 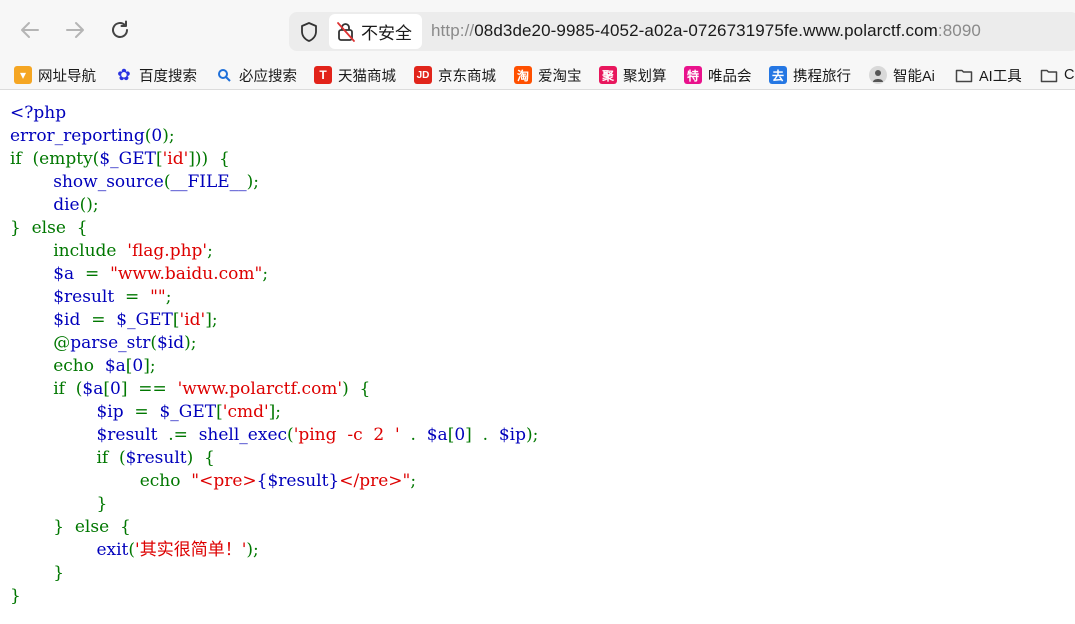 I want to click on code-line: <?php, so click(x=540, y=113).